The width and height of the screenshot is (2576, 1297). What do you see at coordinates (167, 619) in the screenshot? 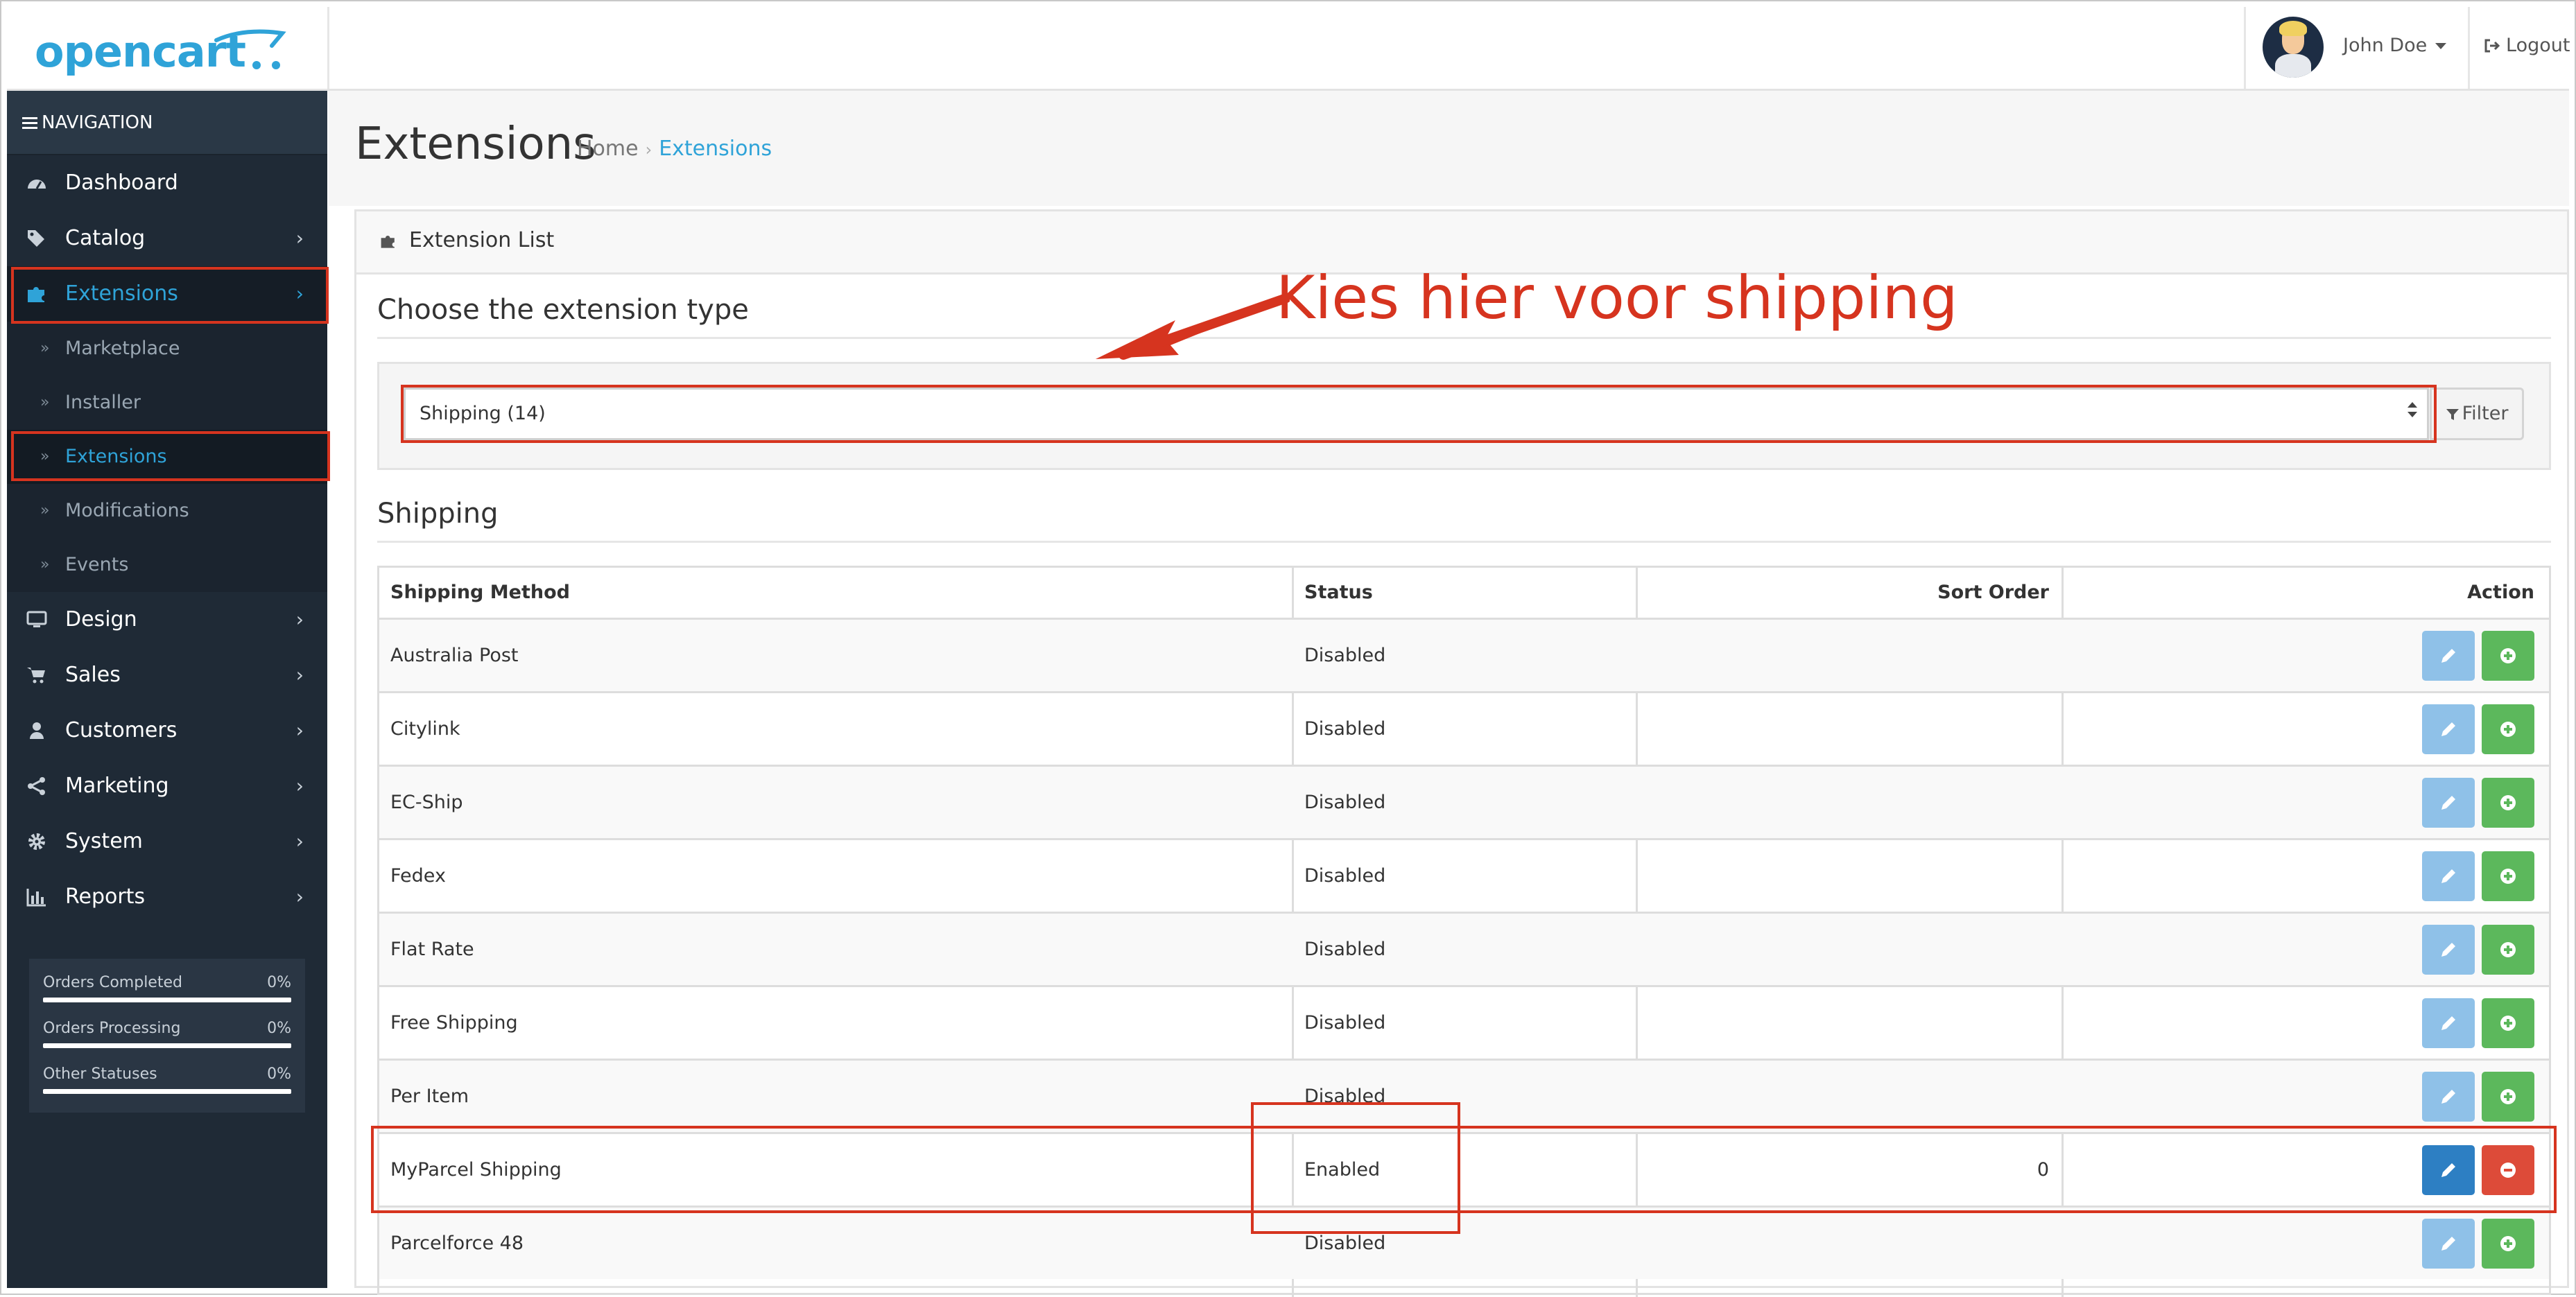
I see `sidebar-item-design: Design ›` at bounding box center [167, 619].